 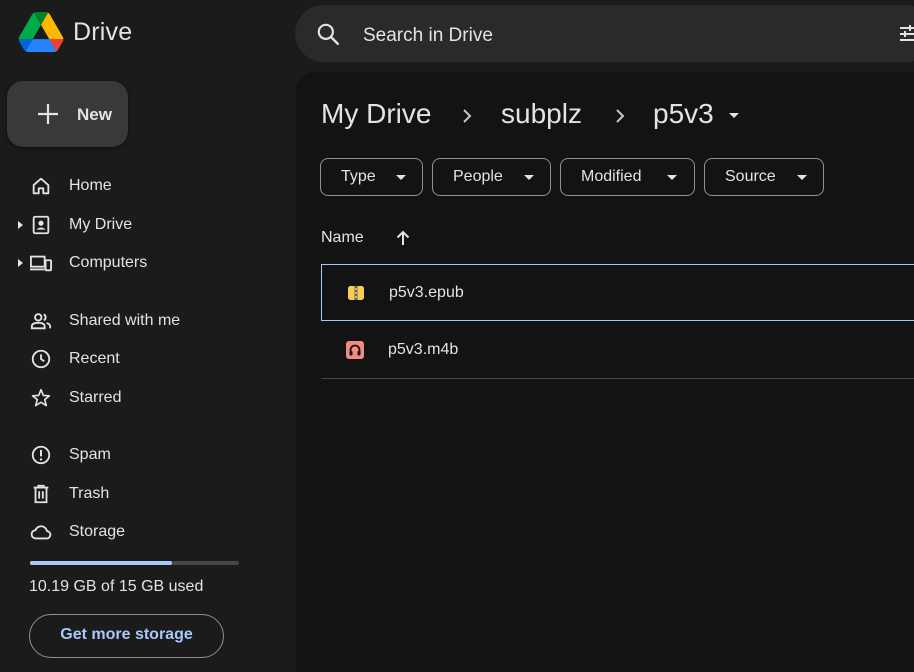 I want to click on drive-logo-icon, so click(x=41, y=32).